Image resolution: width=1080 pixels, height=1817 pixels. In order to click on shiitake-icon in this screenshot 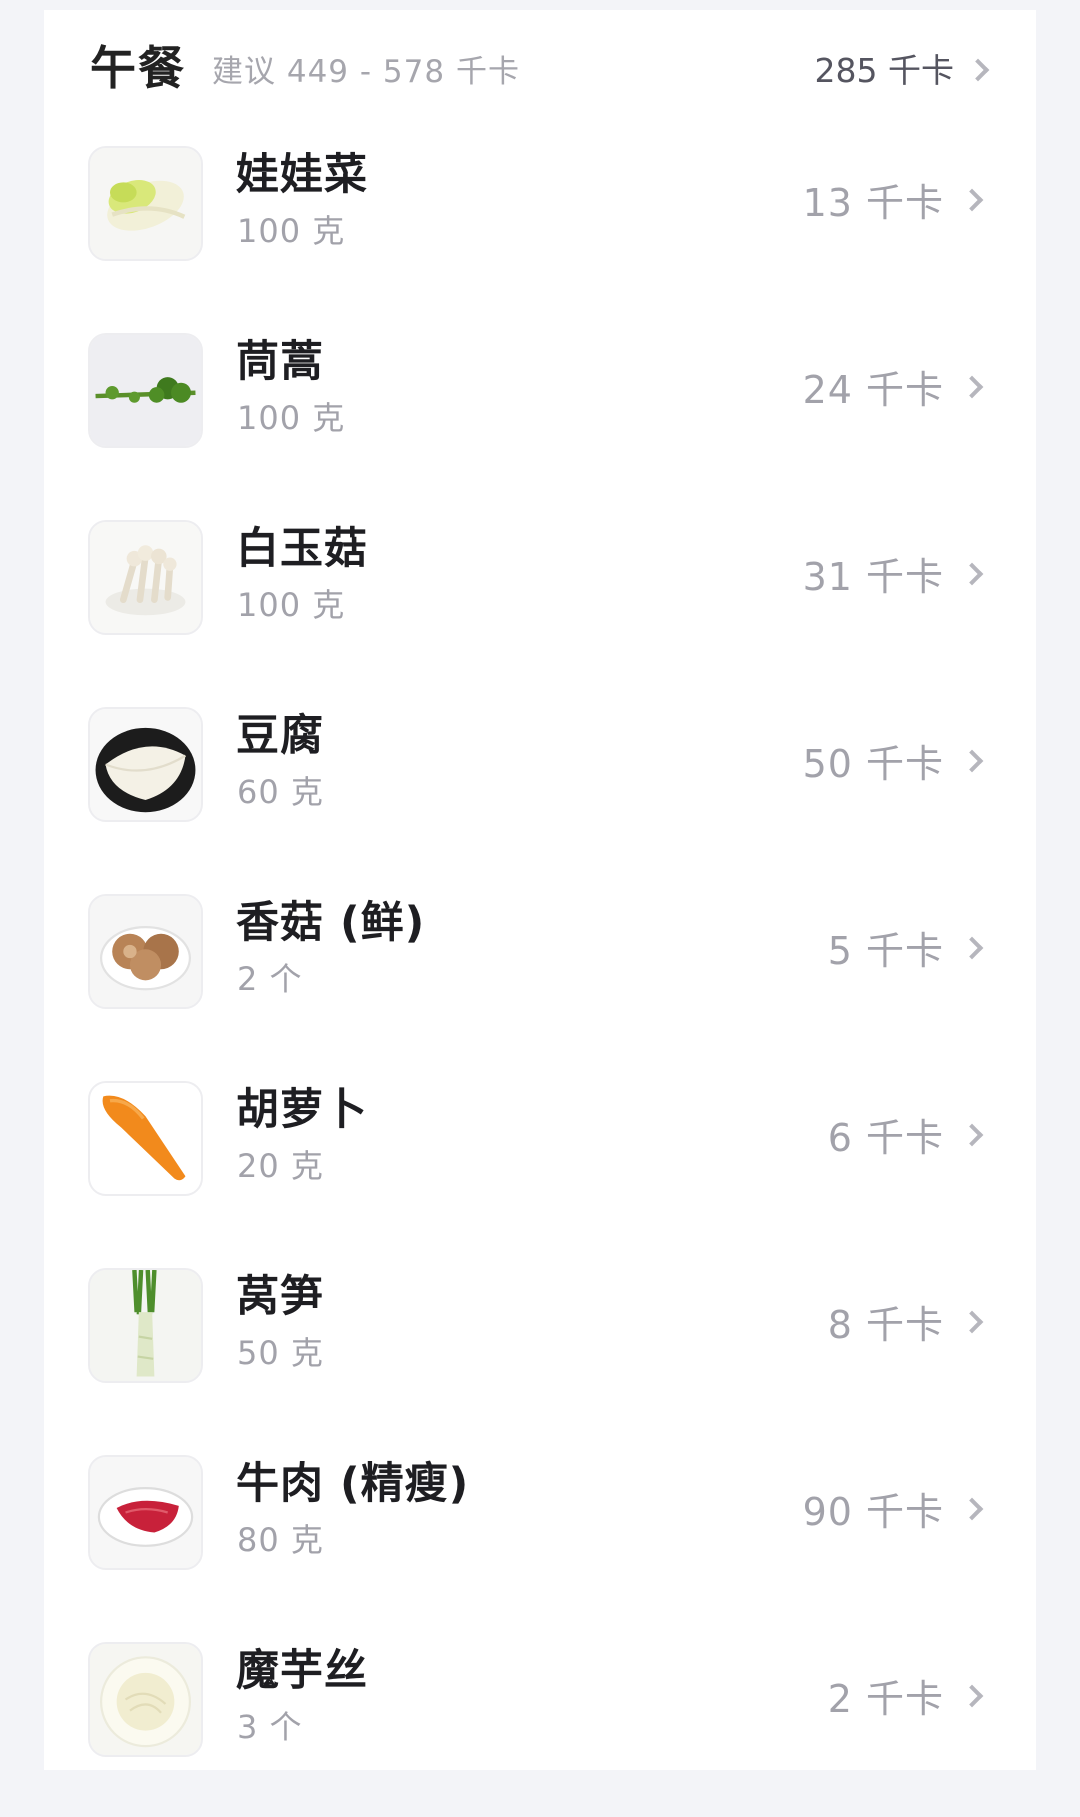, I will do `click(145, 951)`.